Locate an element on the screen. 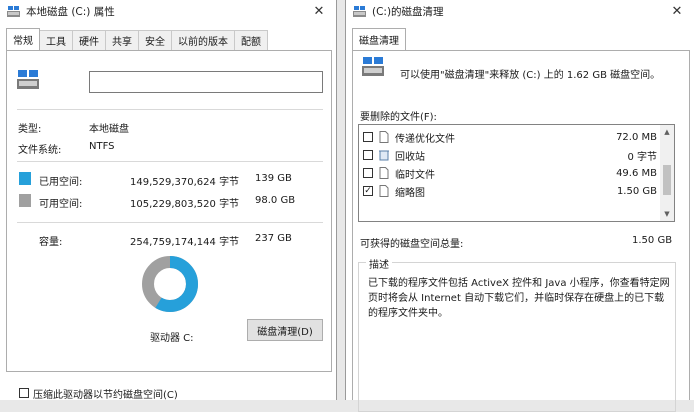 The image size is (694, 412). filesystem-value: NTFS is located at coordinates (102, 146).